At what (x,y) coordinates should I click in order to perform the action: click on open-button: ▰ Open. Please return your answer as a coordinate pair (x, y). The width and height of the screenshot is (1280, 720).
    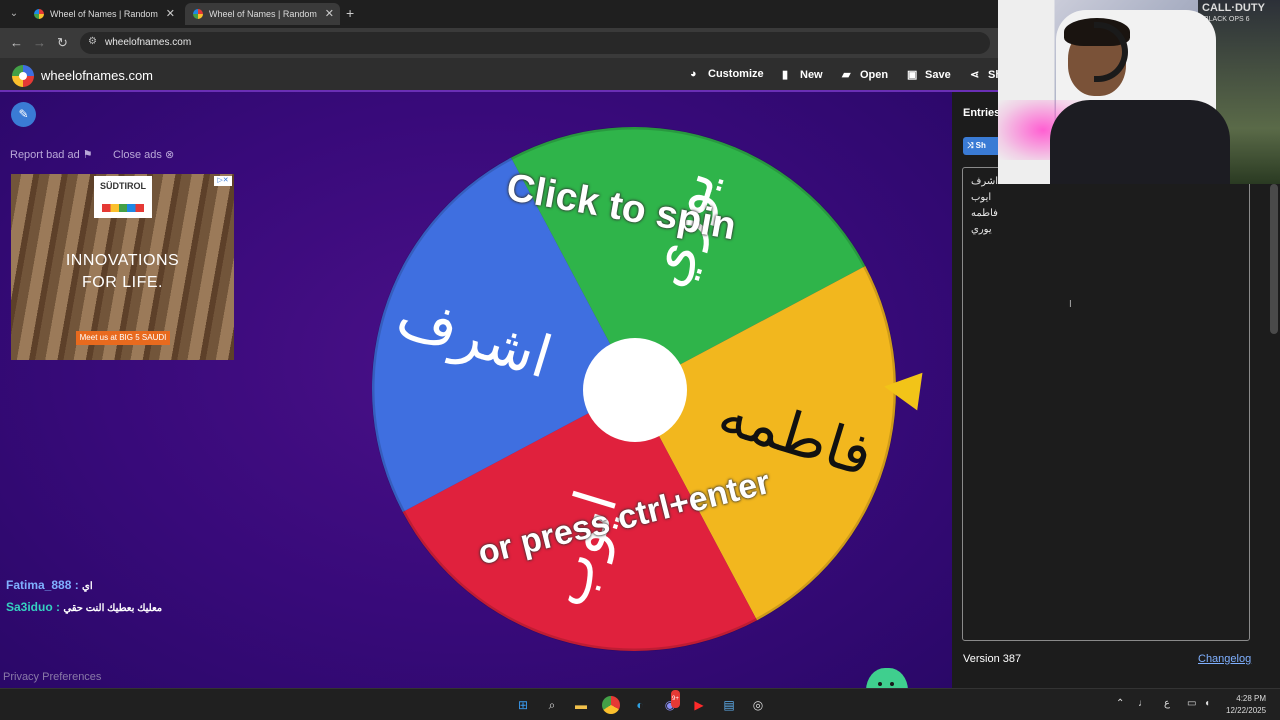
    Looking at the image, I should click on (865, 74).